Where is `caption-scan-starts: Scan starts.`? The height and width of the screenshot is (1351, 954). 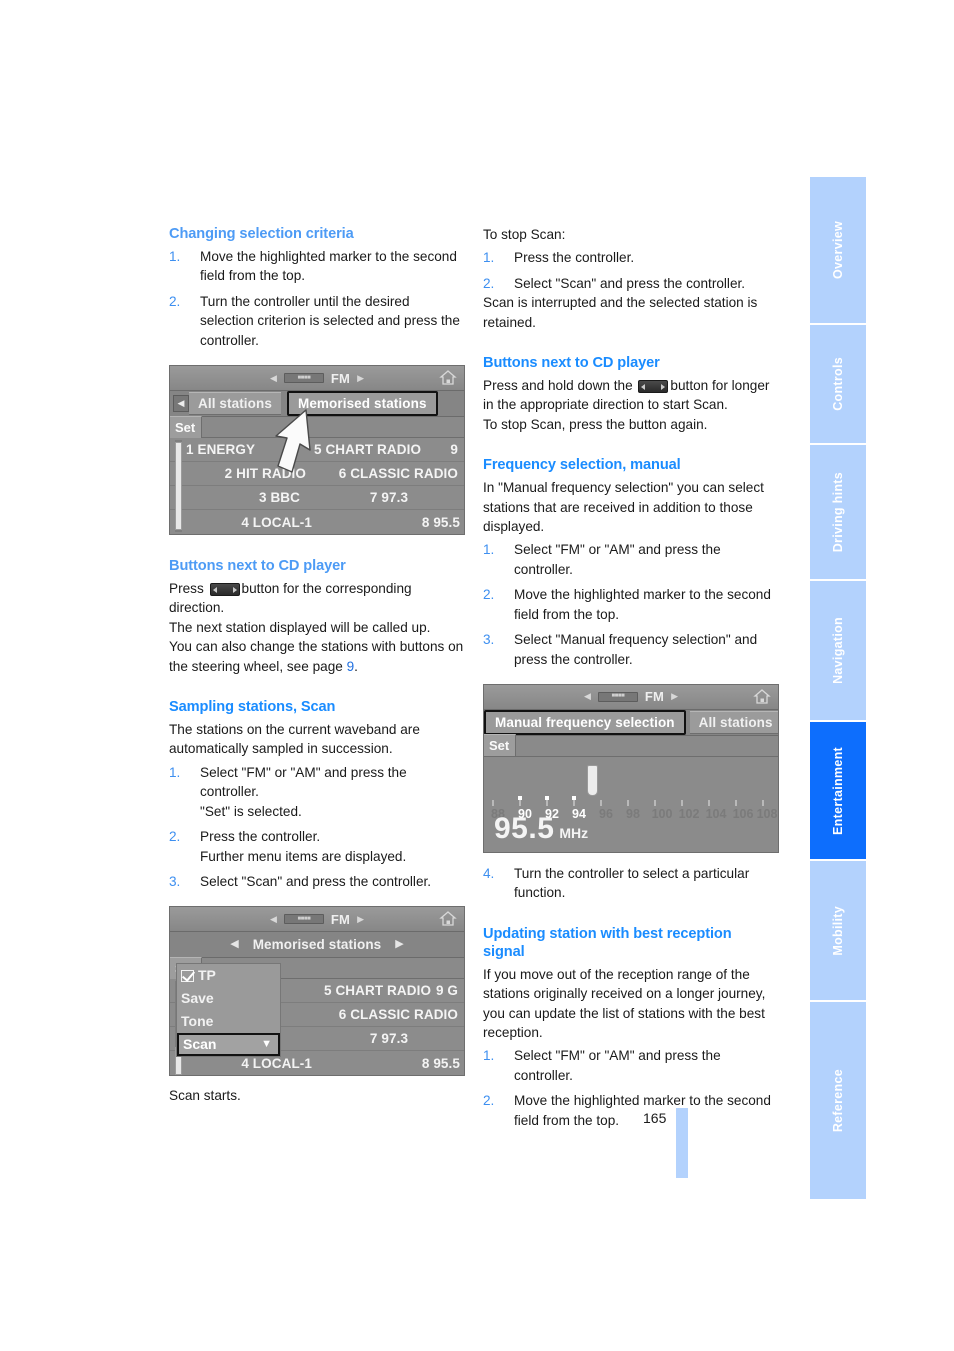 caption-scan-starts: Scan starts. is located at coordinates (205, 1096).